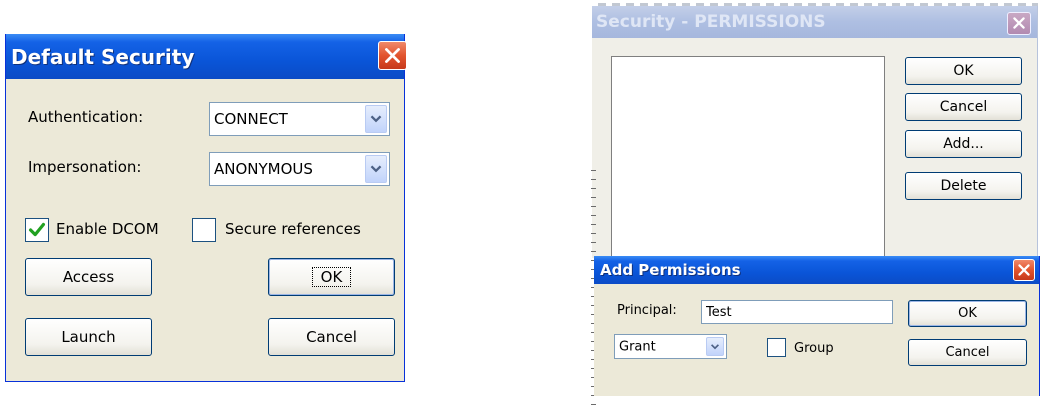  I want to click on group-label: Group, so click(814, 348).